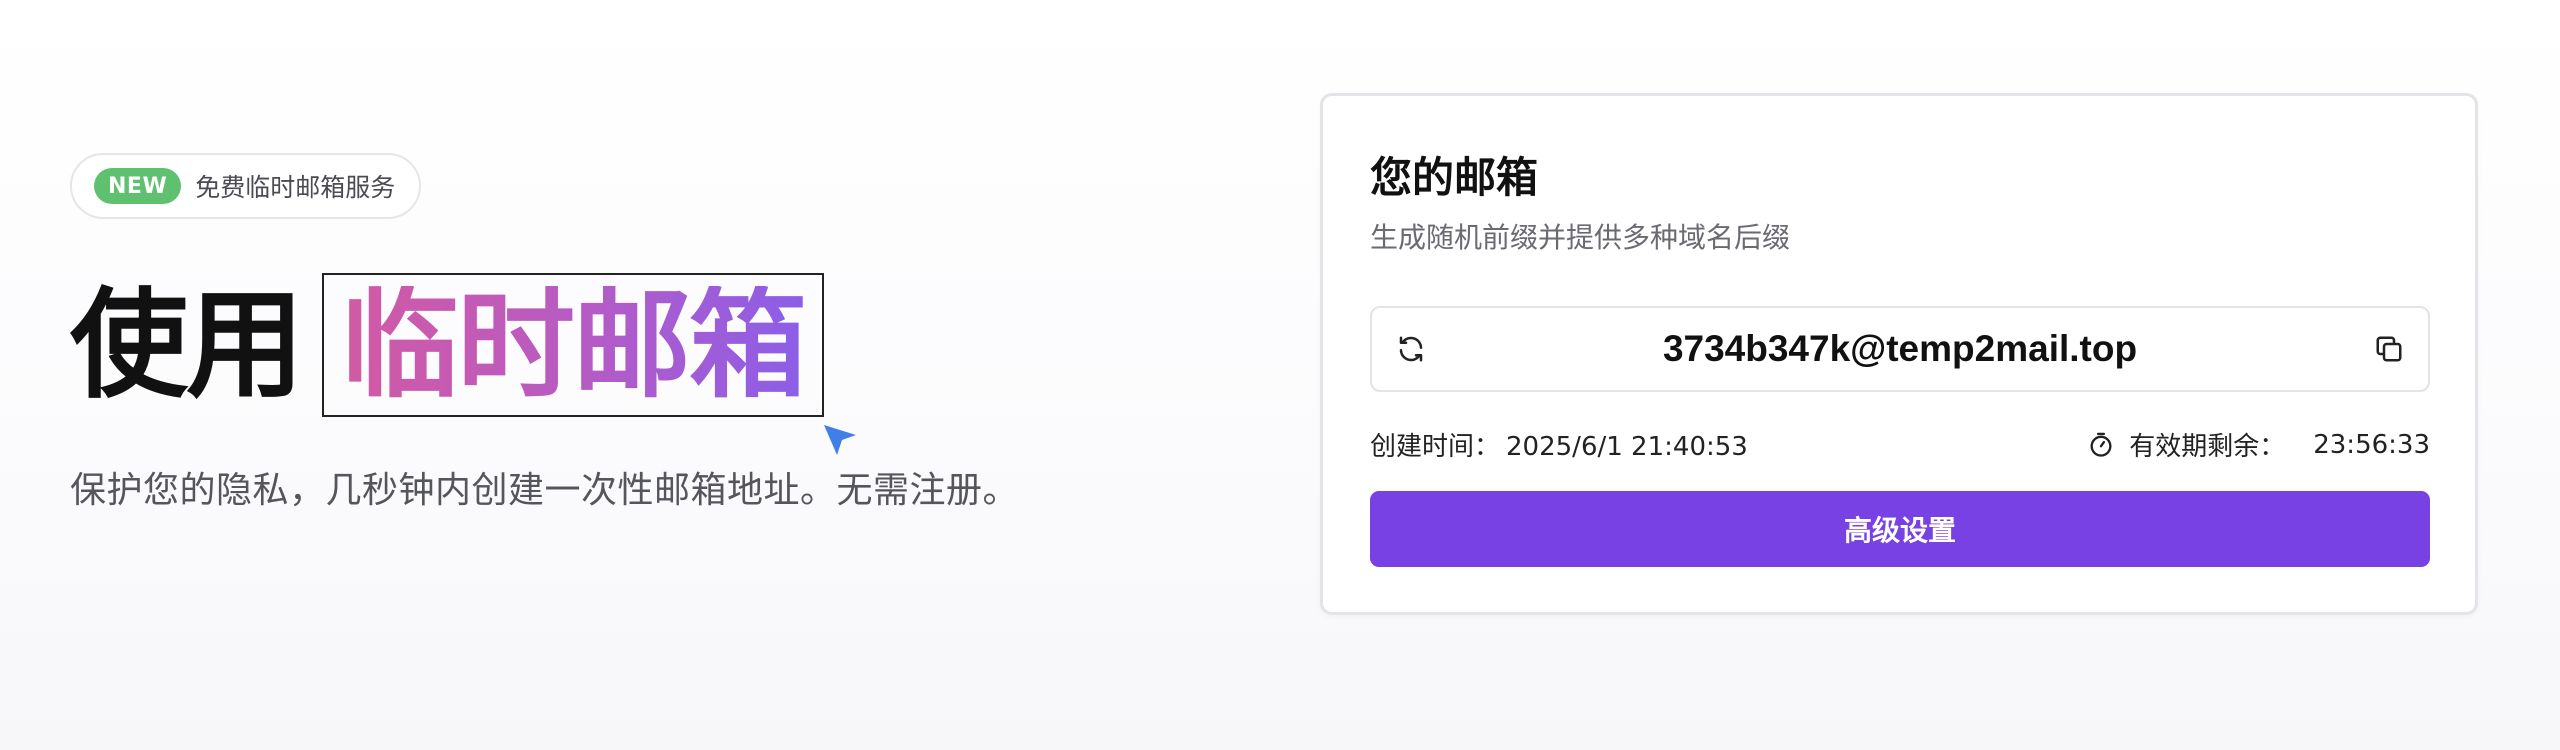 The width and height of the screenshot is (2560, 750). Describe the element at coordinates (187, 345) in the screenshot. I see `title-plain-text: 使用` at that location.